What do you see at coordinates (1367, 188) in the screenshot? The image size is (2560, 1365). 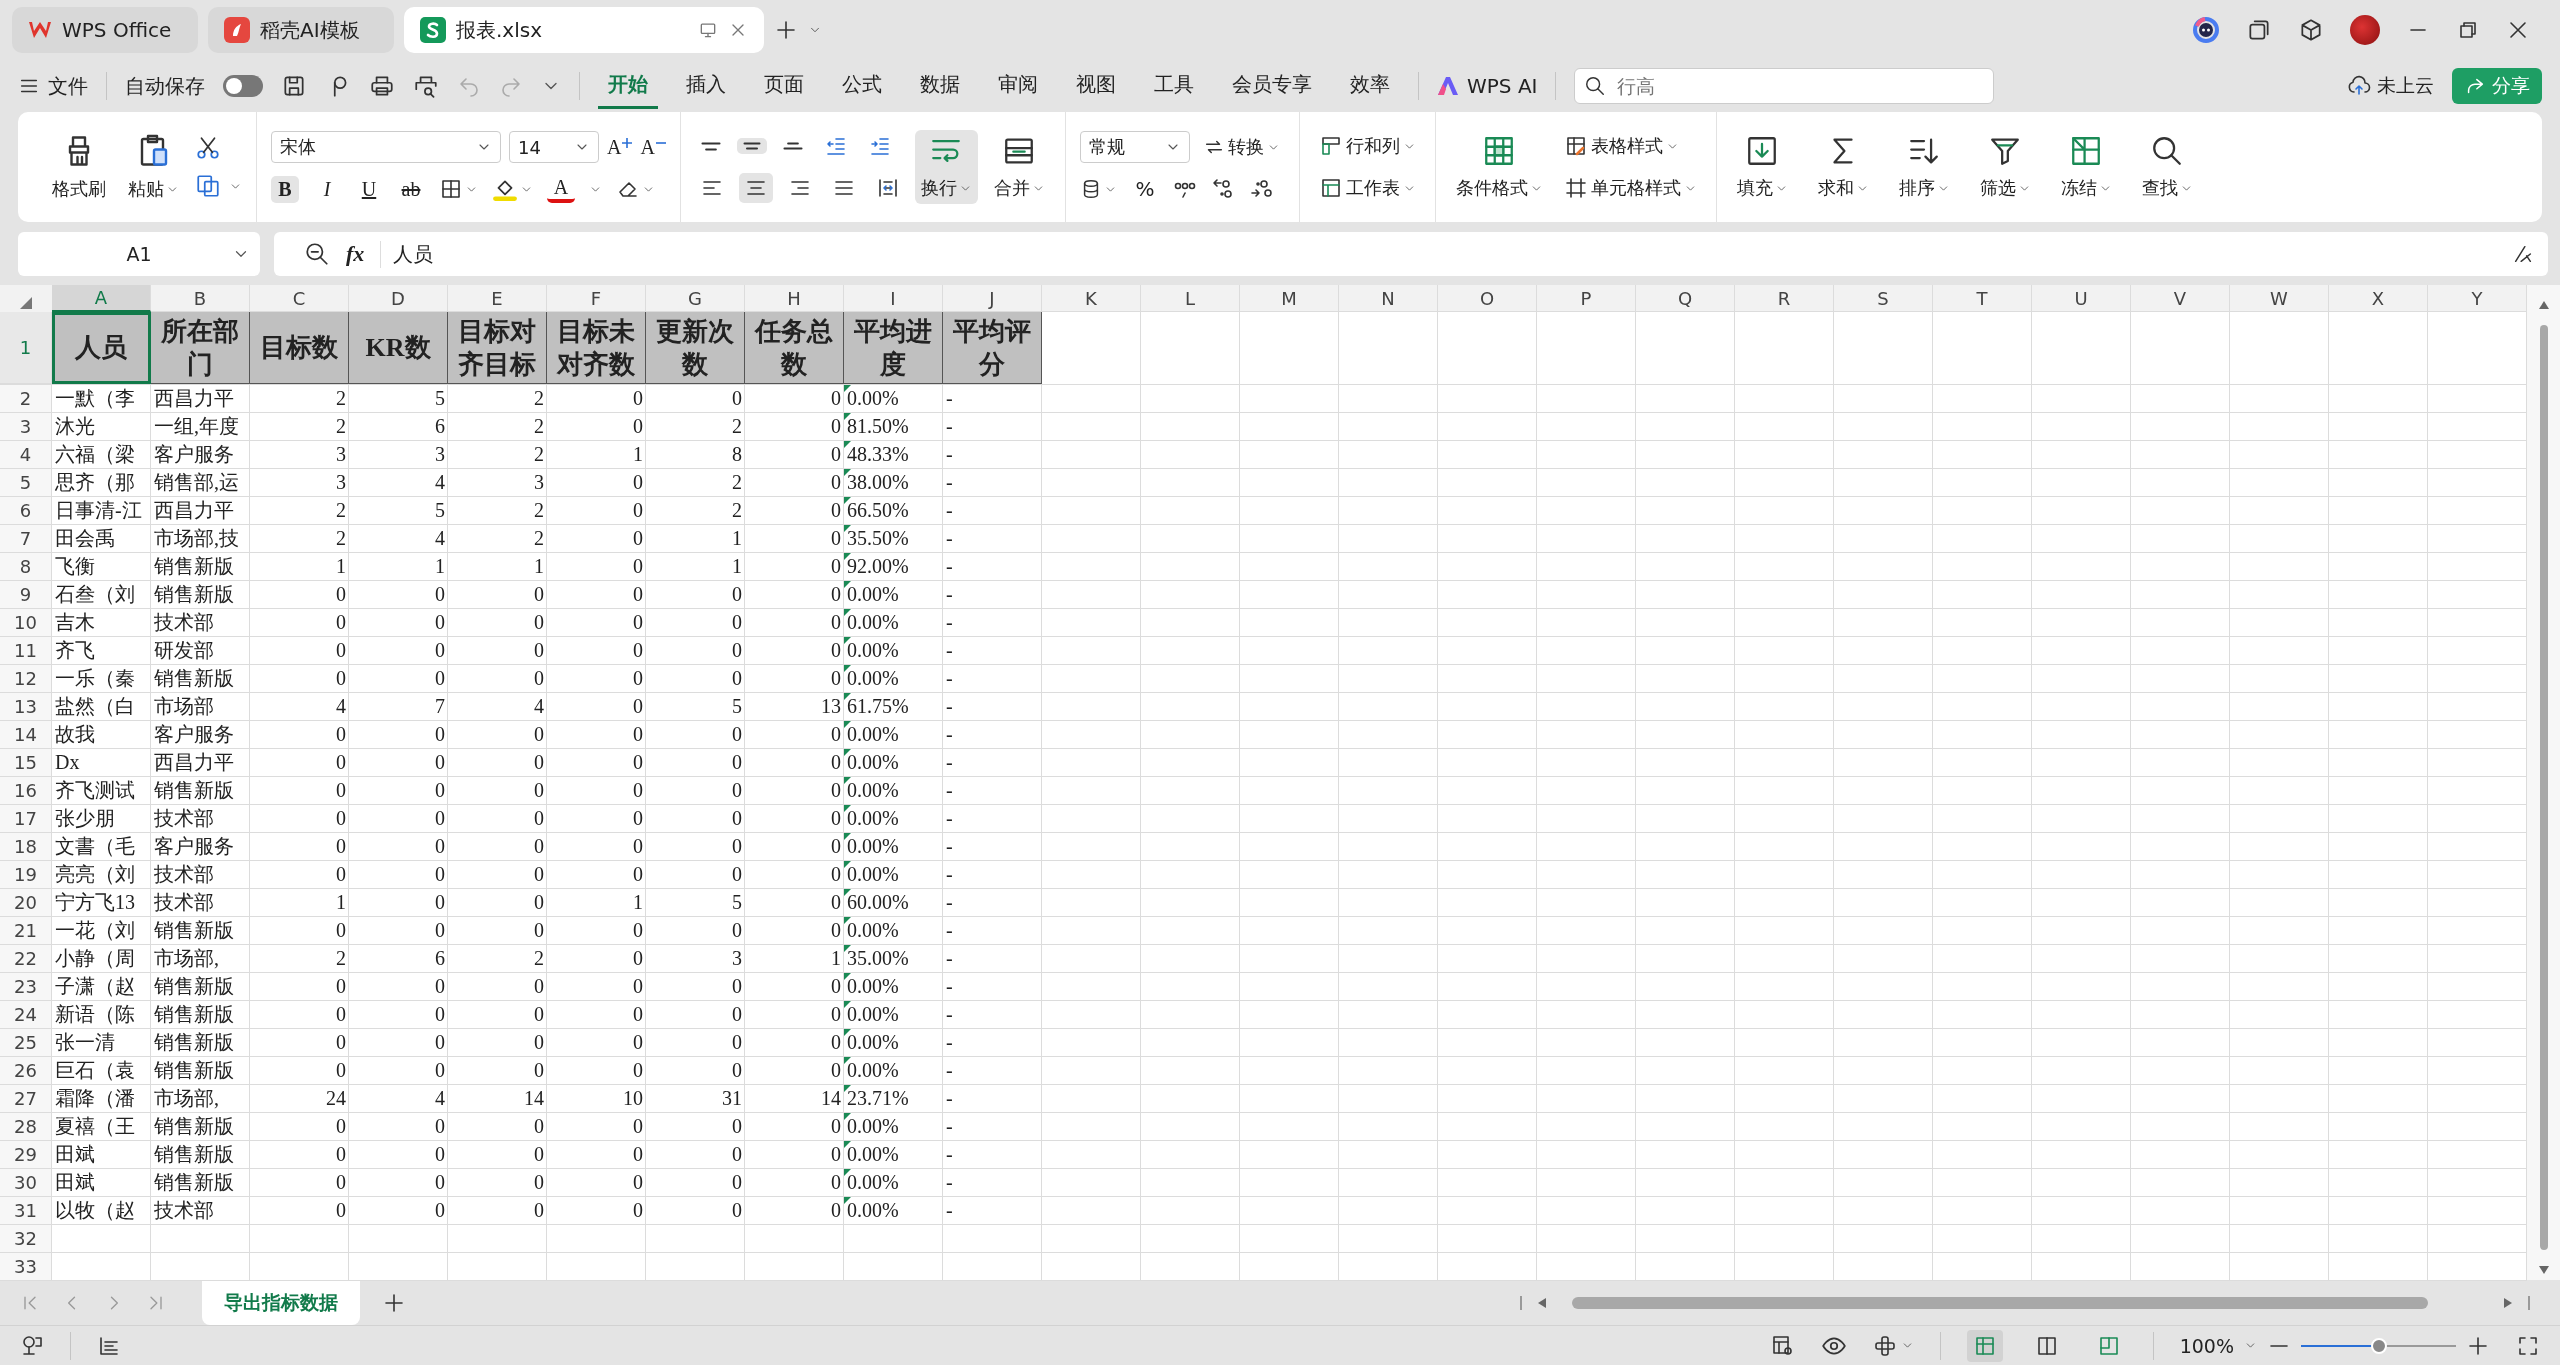 I see `worksheet-button: 工作表` at bounding box center [1367, 188].